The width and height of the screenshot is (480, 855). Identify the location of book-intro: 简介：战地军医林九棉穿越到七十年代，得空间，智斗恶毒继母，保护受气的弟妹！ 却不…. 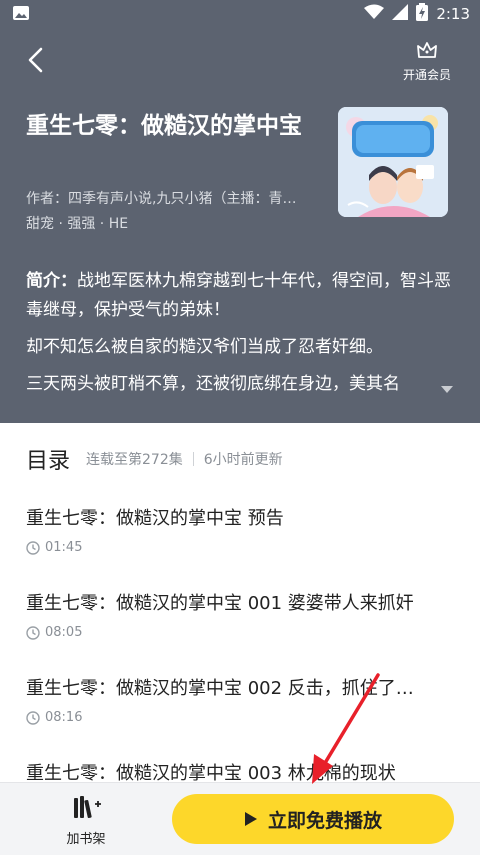
(241, 337).